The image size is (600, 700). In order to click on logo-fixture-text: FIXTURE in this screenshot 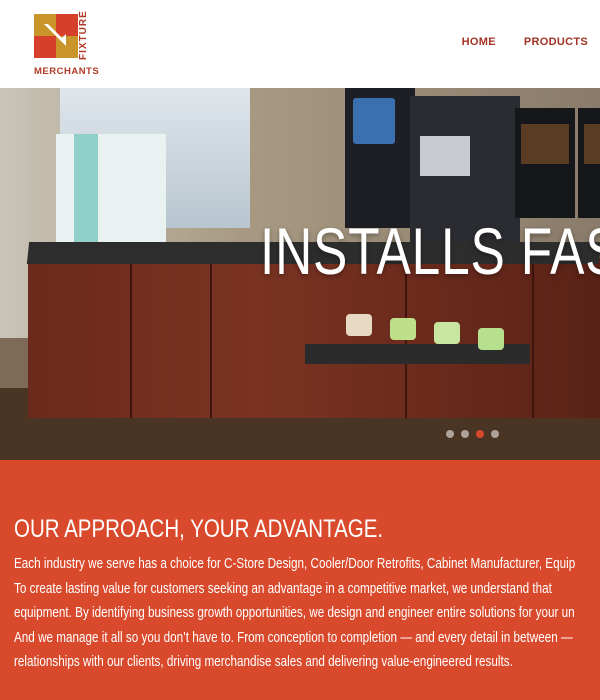, I will do `click(83, 35)`.